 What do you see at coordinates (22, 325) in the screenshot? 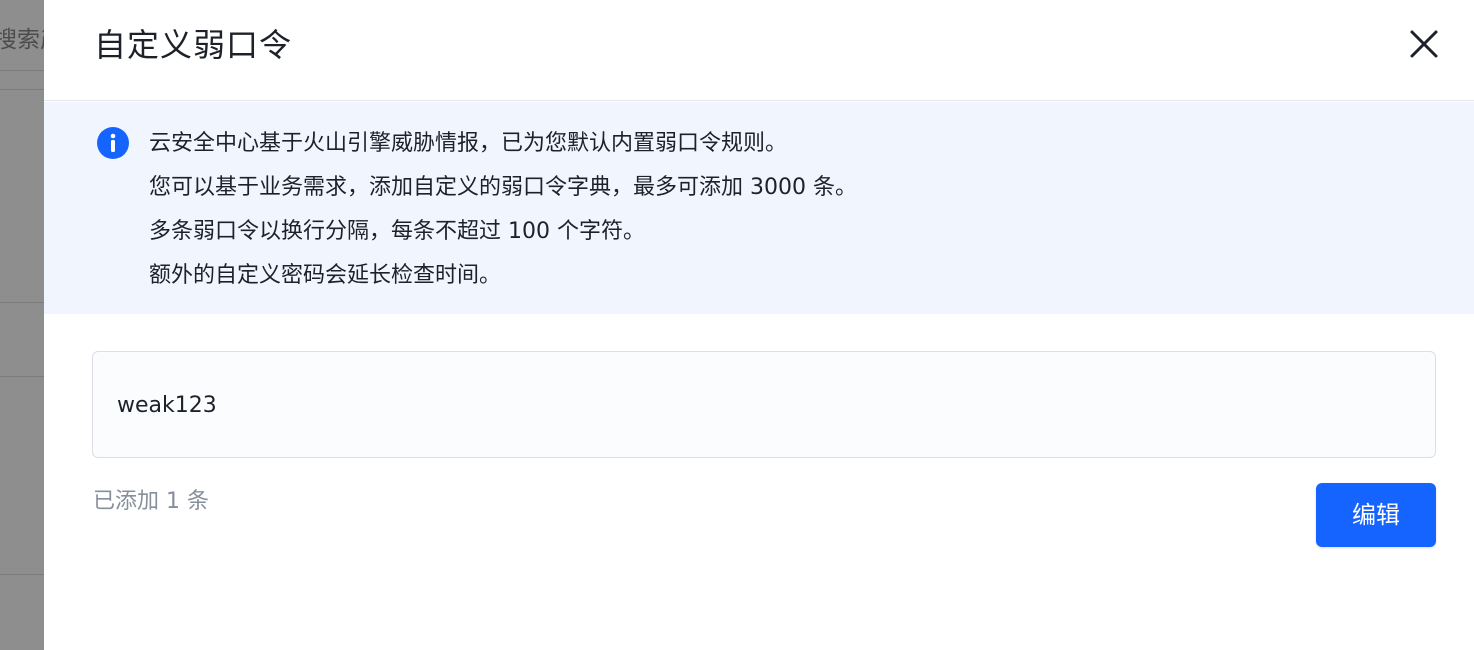
I see `background-page: 搜索产` at bounding box center [22, 325].